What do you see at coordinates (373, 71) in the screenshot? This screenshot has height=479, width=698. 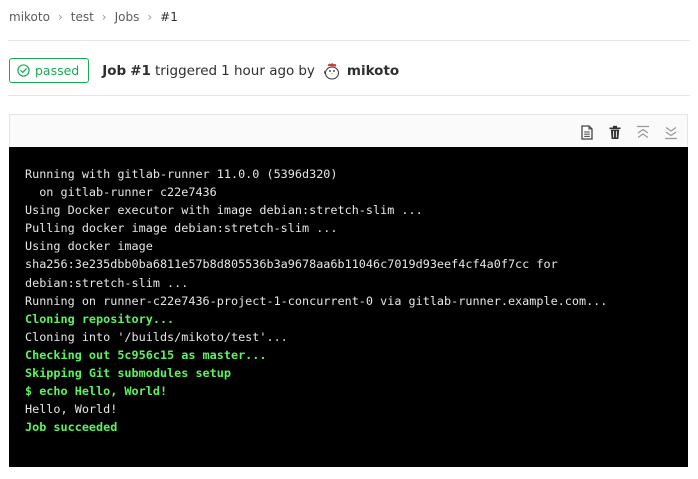 I see `user-link: mikoto` at bounding box center [373, 71].